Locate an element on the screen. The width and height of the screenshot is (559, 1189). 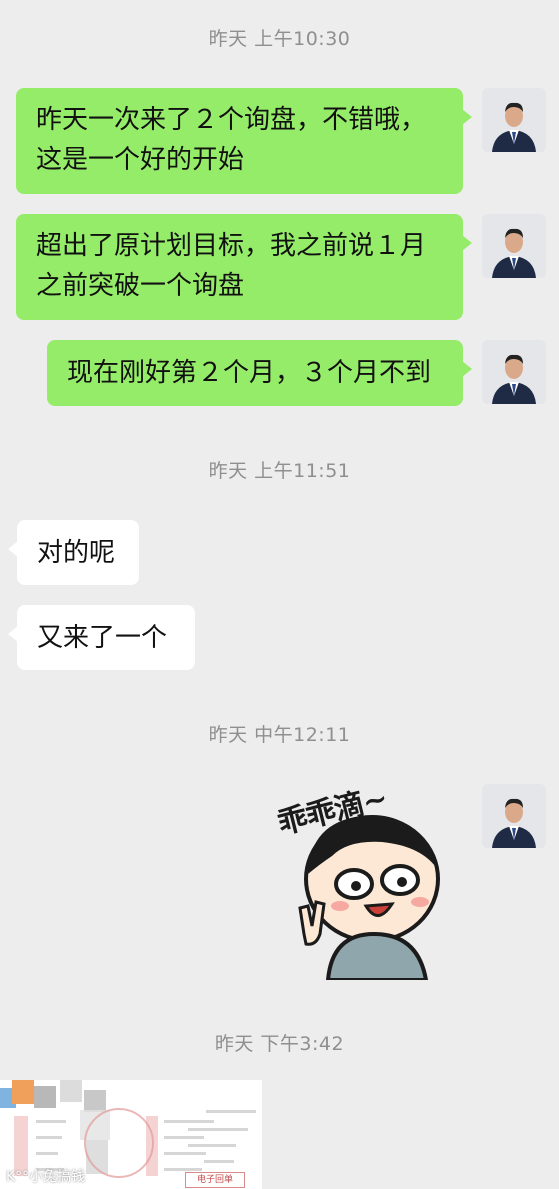
message-text: 现在刚好第２个月，３个月不到 is located at coordinates (249, 373).